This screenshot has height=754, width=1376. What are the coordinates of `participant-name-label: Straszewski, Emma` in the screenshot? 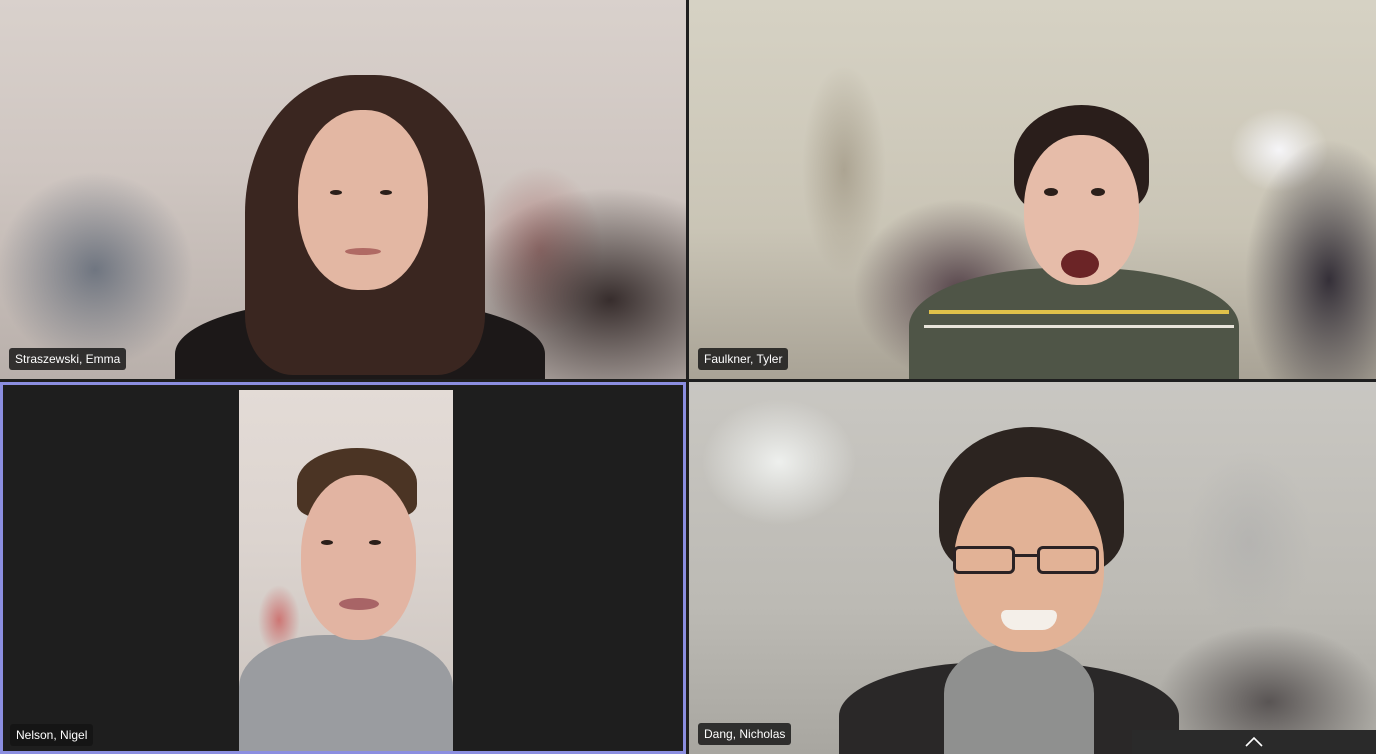 It's located at (68, 359).